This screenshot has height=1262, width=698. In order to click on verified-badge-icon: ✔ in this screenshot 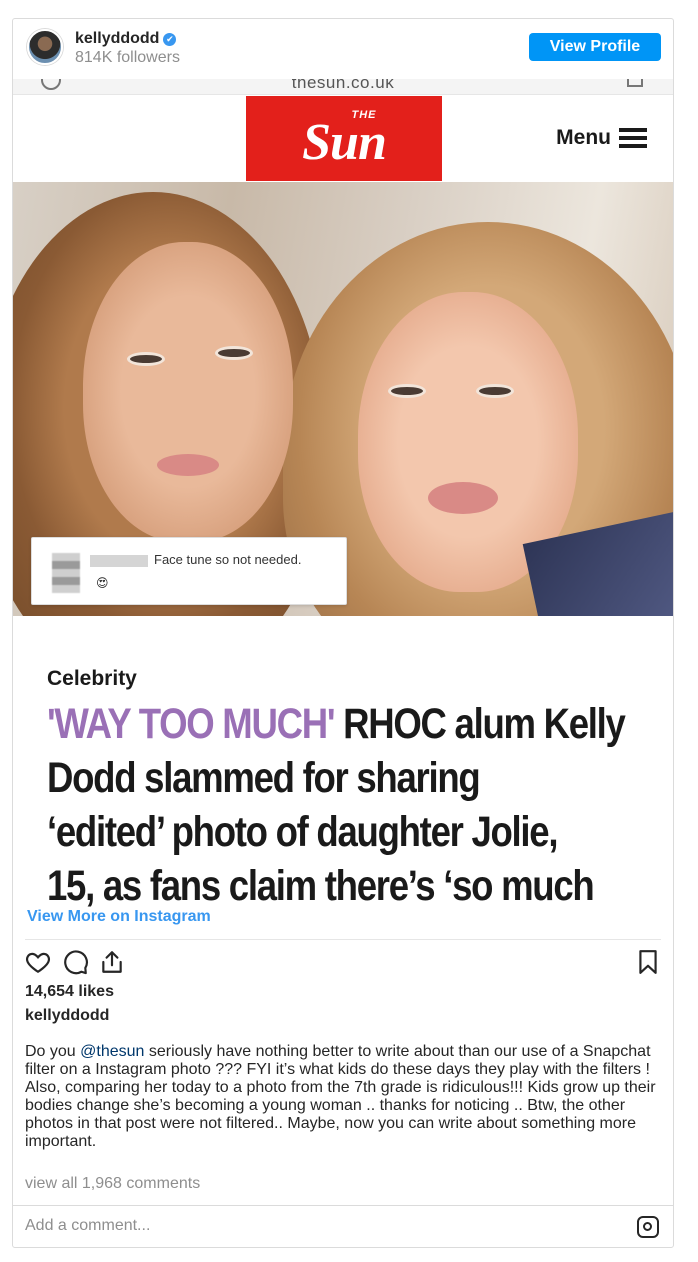, I will do `click(170, 39)`.